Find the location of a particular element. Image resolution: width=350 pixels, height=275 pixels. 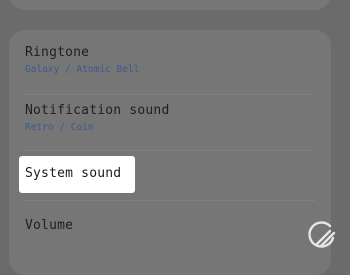

volume-title: Volume is located at coordinates (49, 225).